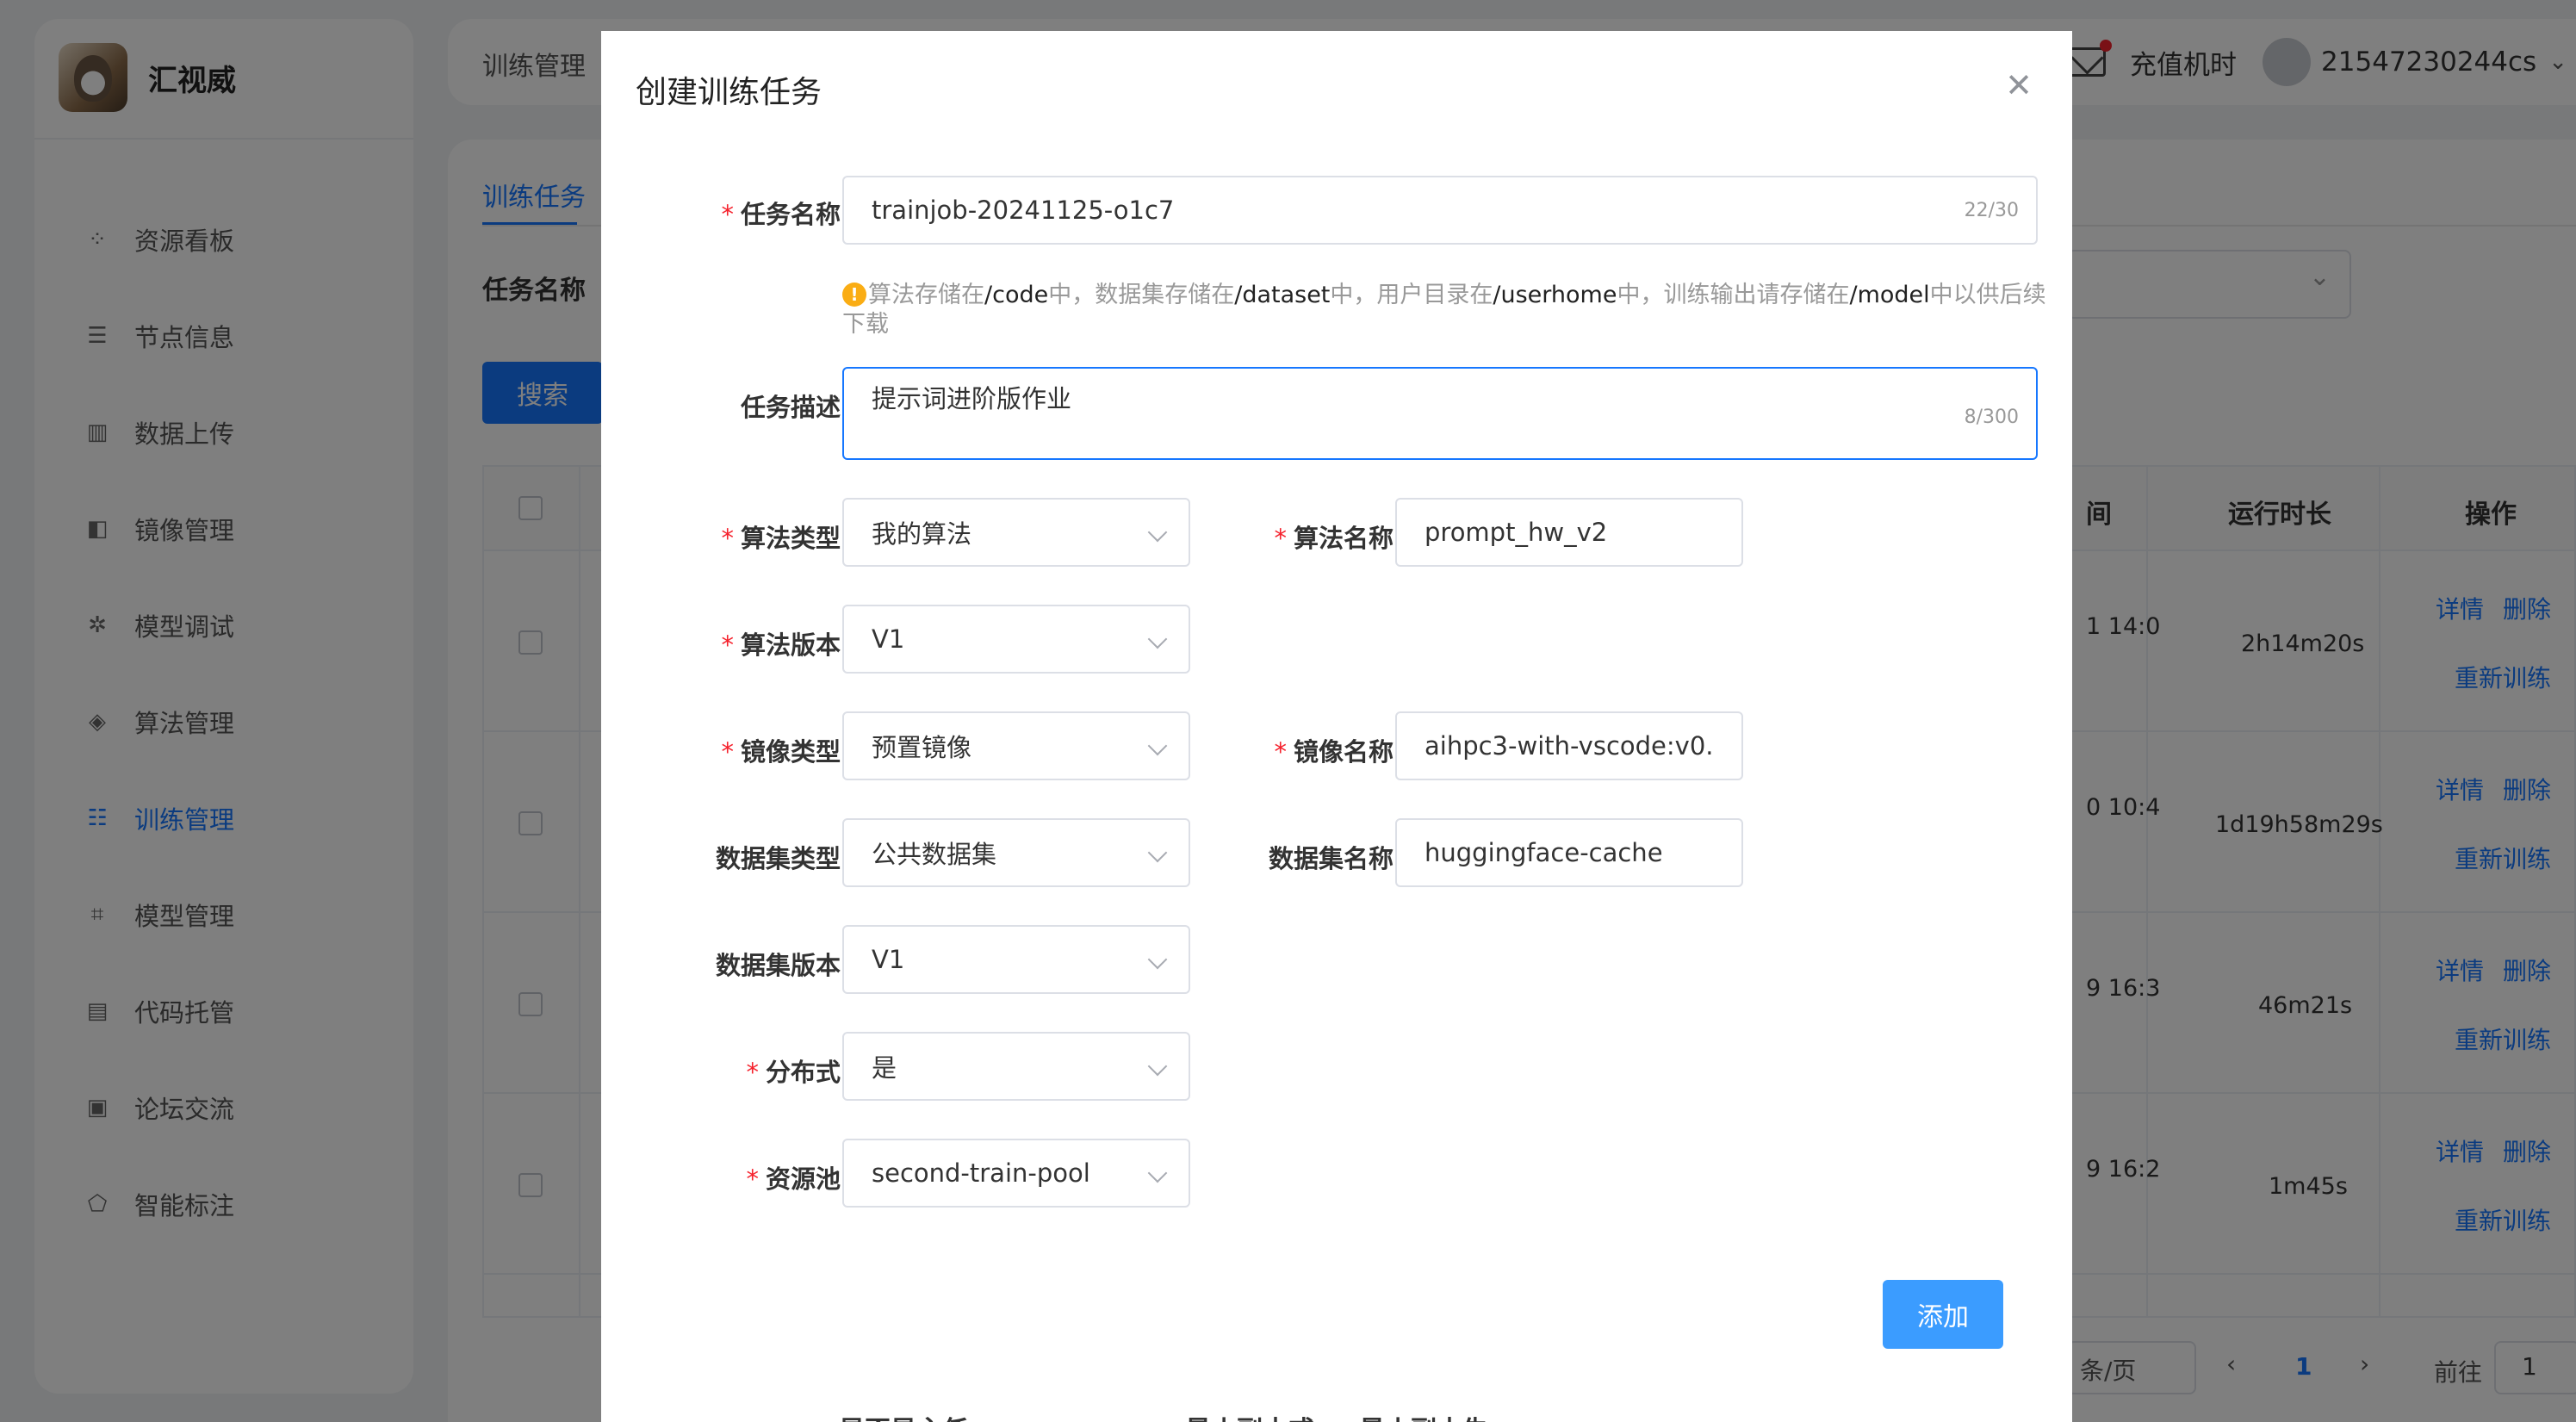 Image resolution: width=2576 pixels, height=1422 pixels. I want to click on image-name-input: aihpc3-with-vscode:v0., so click(1569, 745).